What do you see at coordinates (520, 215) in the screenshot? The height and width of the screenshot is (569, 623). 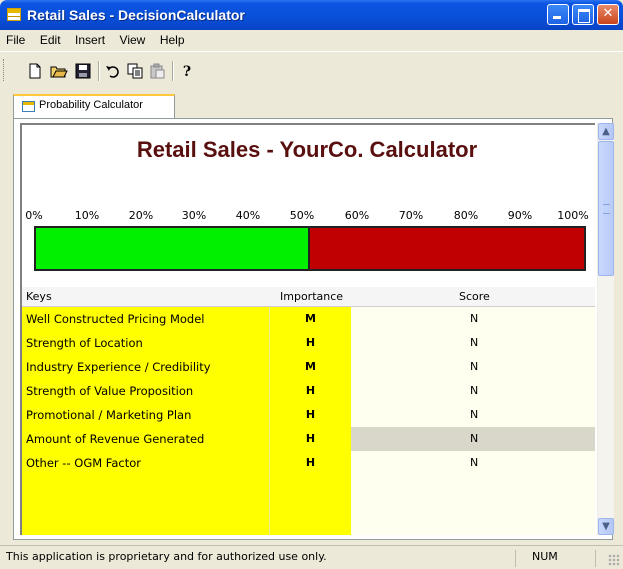 I see `scale-label: 90%` at bounding box center [520, 215].